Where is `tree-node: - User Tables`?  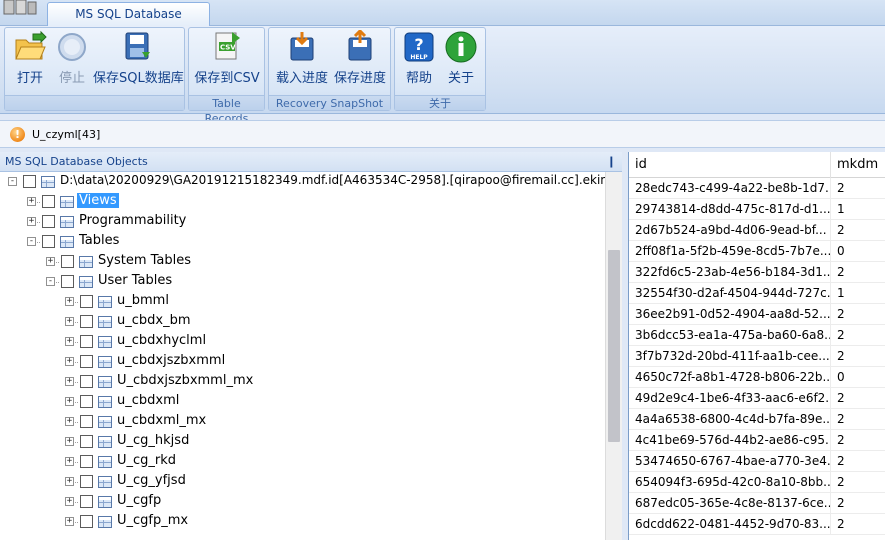
tree-node: - User Tables is located at coordinates (302, 282).